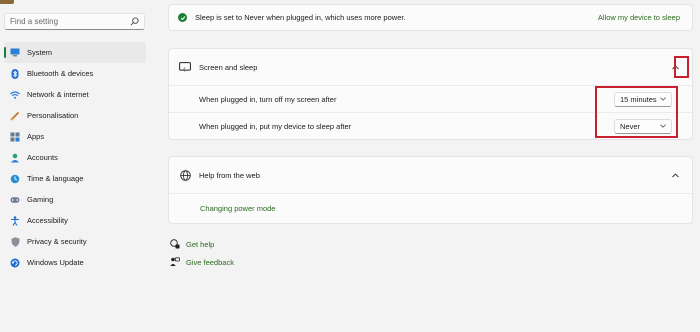 This screenshot has width=700, height=332. I want to click on sidebar-item-accessibility: Accessibility, so click(75, 220).